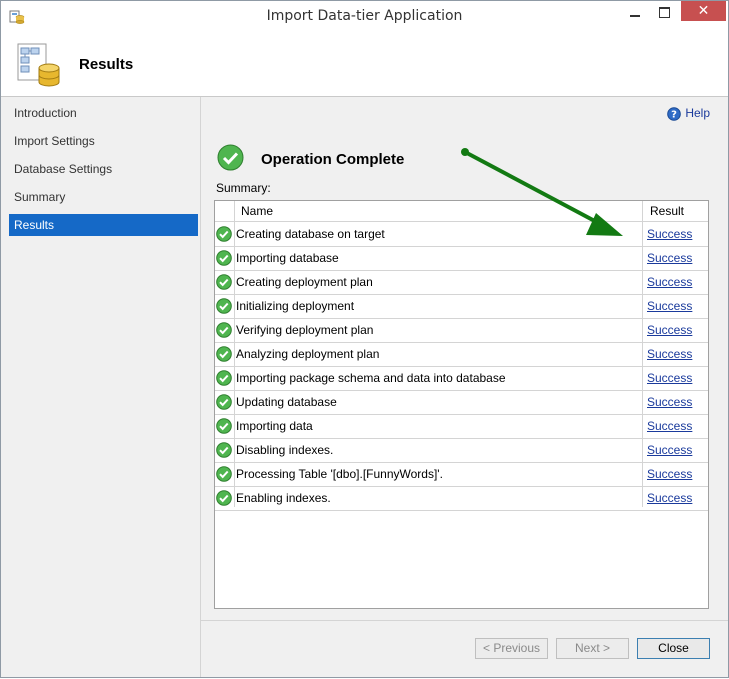 The height and width of the screenshot is (679, 729). What do you see at coordinates (103, 141) in the screenshot?
I see `nav-item-import-settings: Import Settings` at bounding box center [103, 141].